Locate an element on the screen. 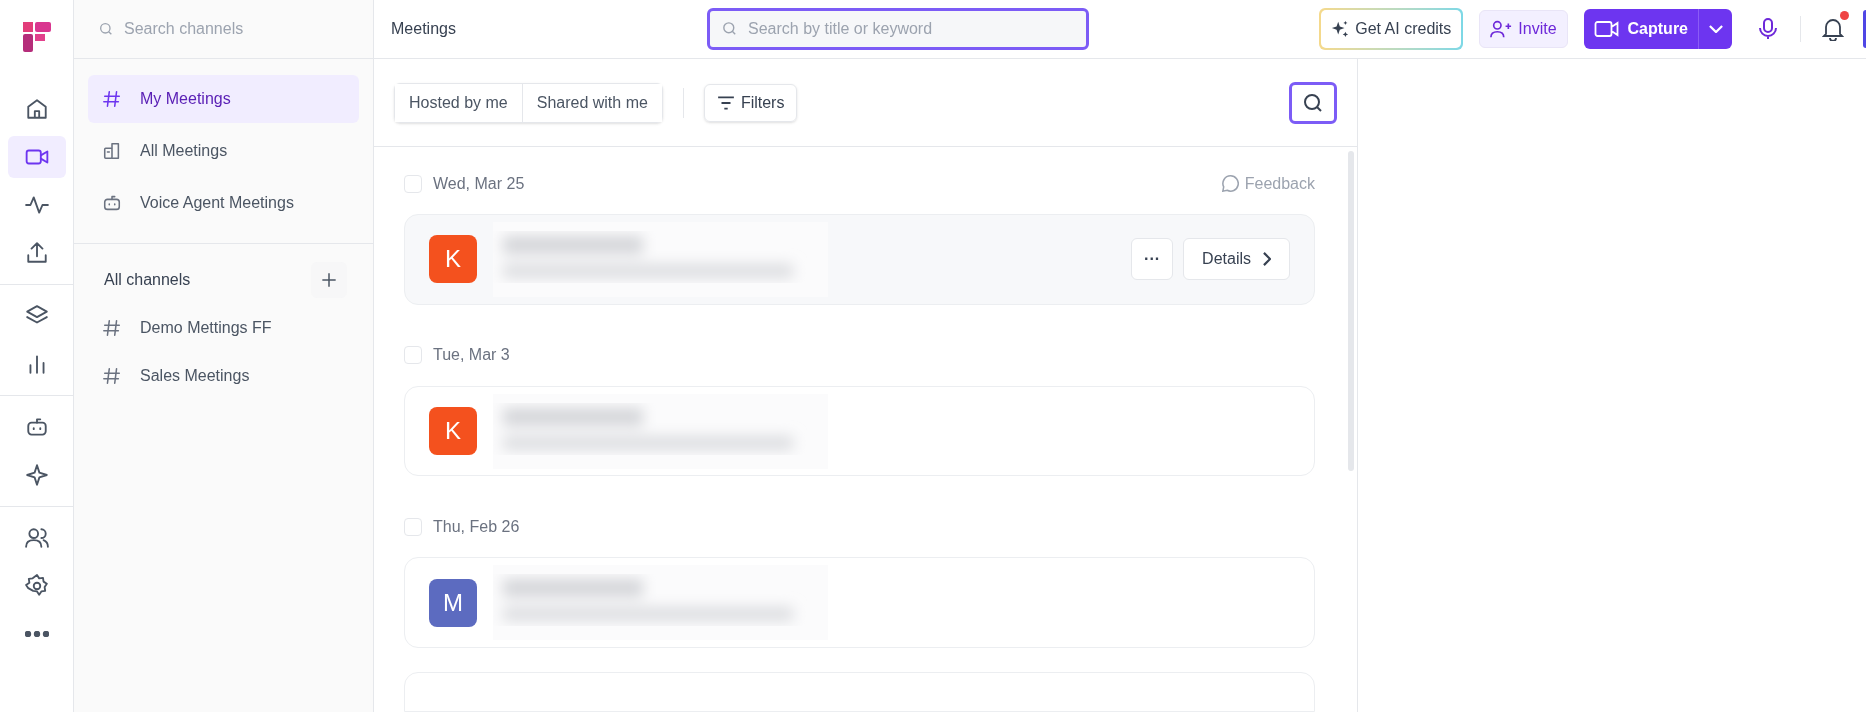  settings-icon is located at coordinates (36, 586).